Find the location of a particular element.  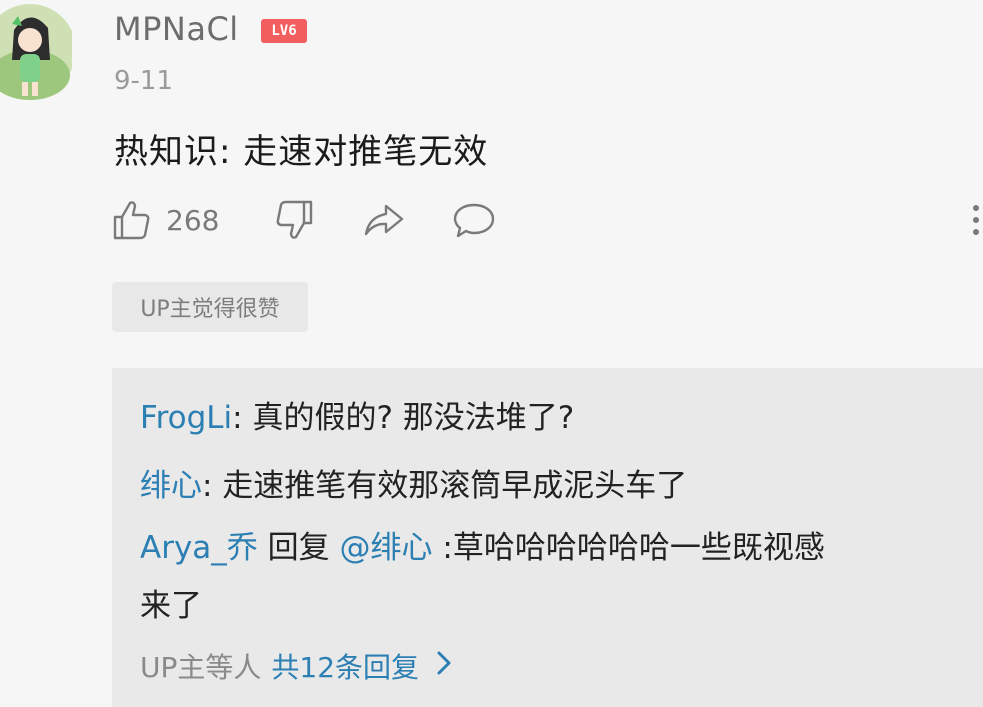

reply-item: FrogLi: 真的假的? 那没法堆了? is located at coordinates (550, 418).